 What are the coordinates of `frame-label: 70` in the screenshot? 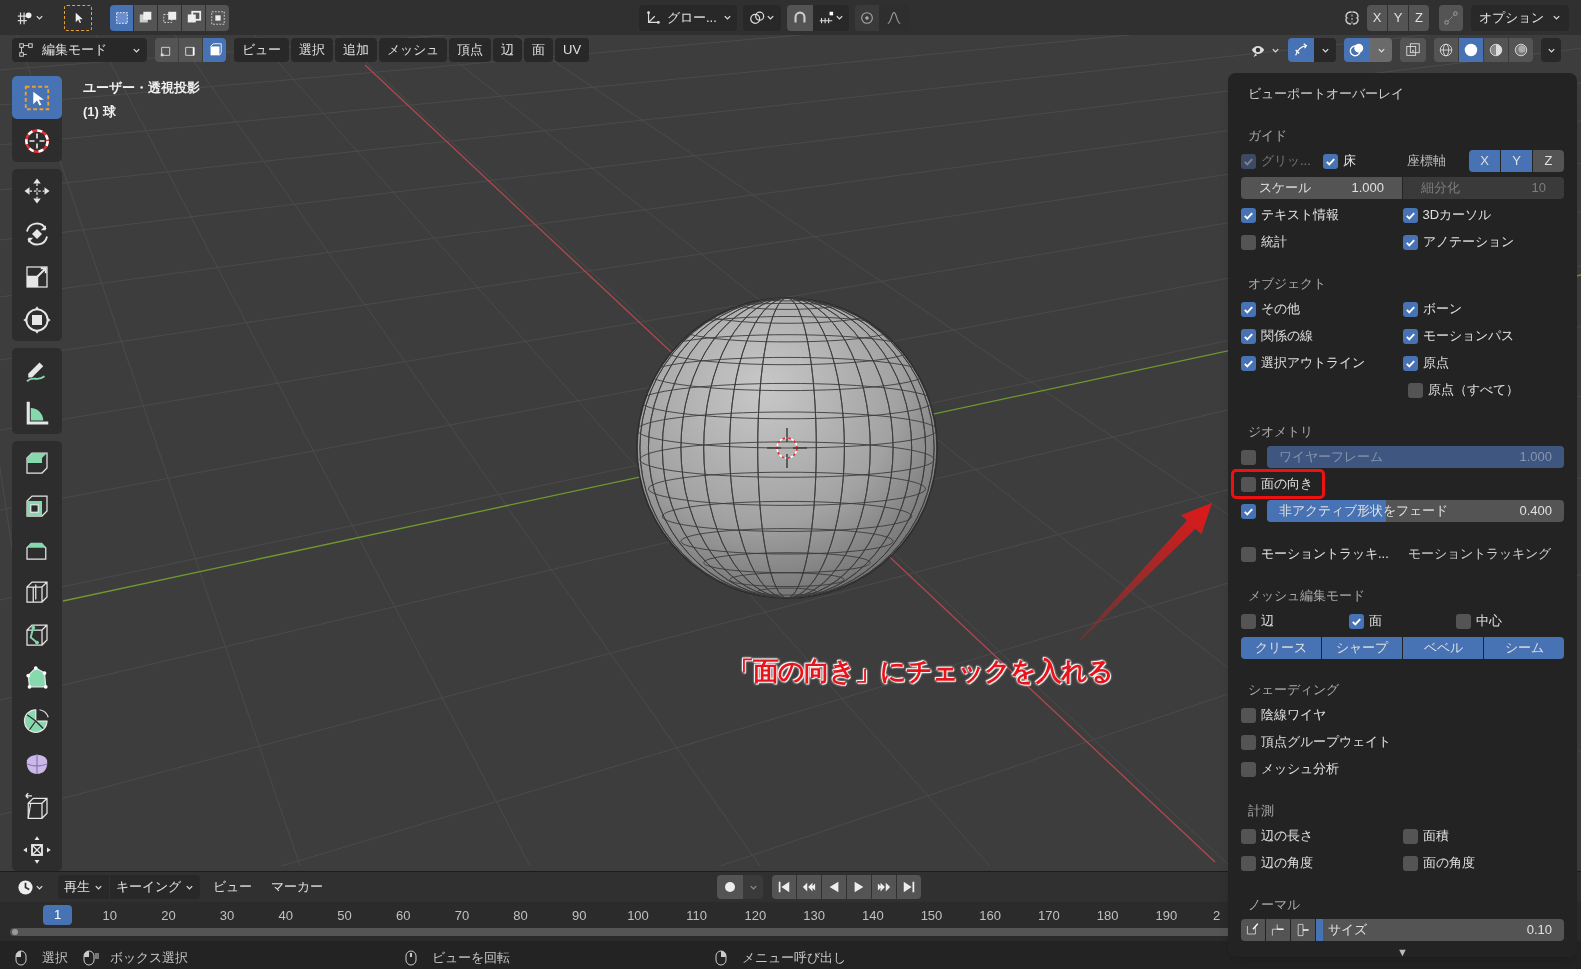 It's located at (462, 916).